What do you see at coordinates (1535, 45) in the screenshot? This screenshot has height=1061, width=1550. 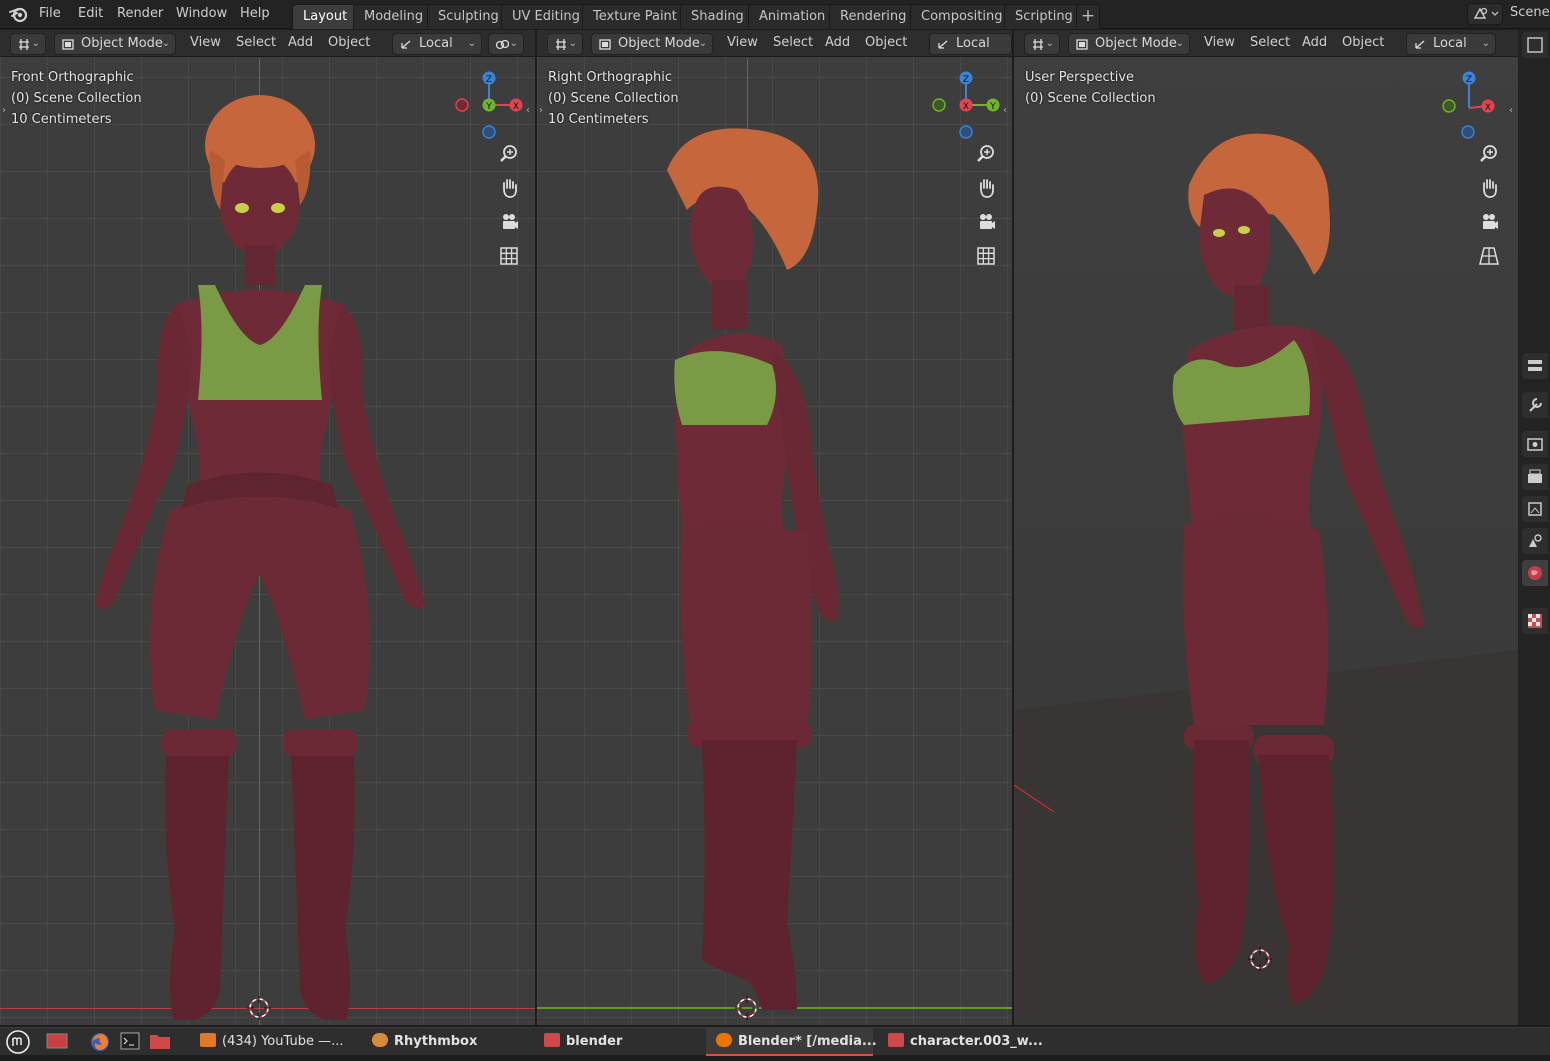 I see `outliner-filter-icon` at bounding box center [1535, 45].